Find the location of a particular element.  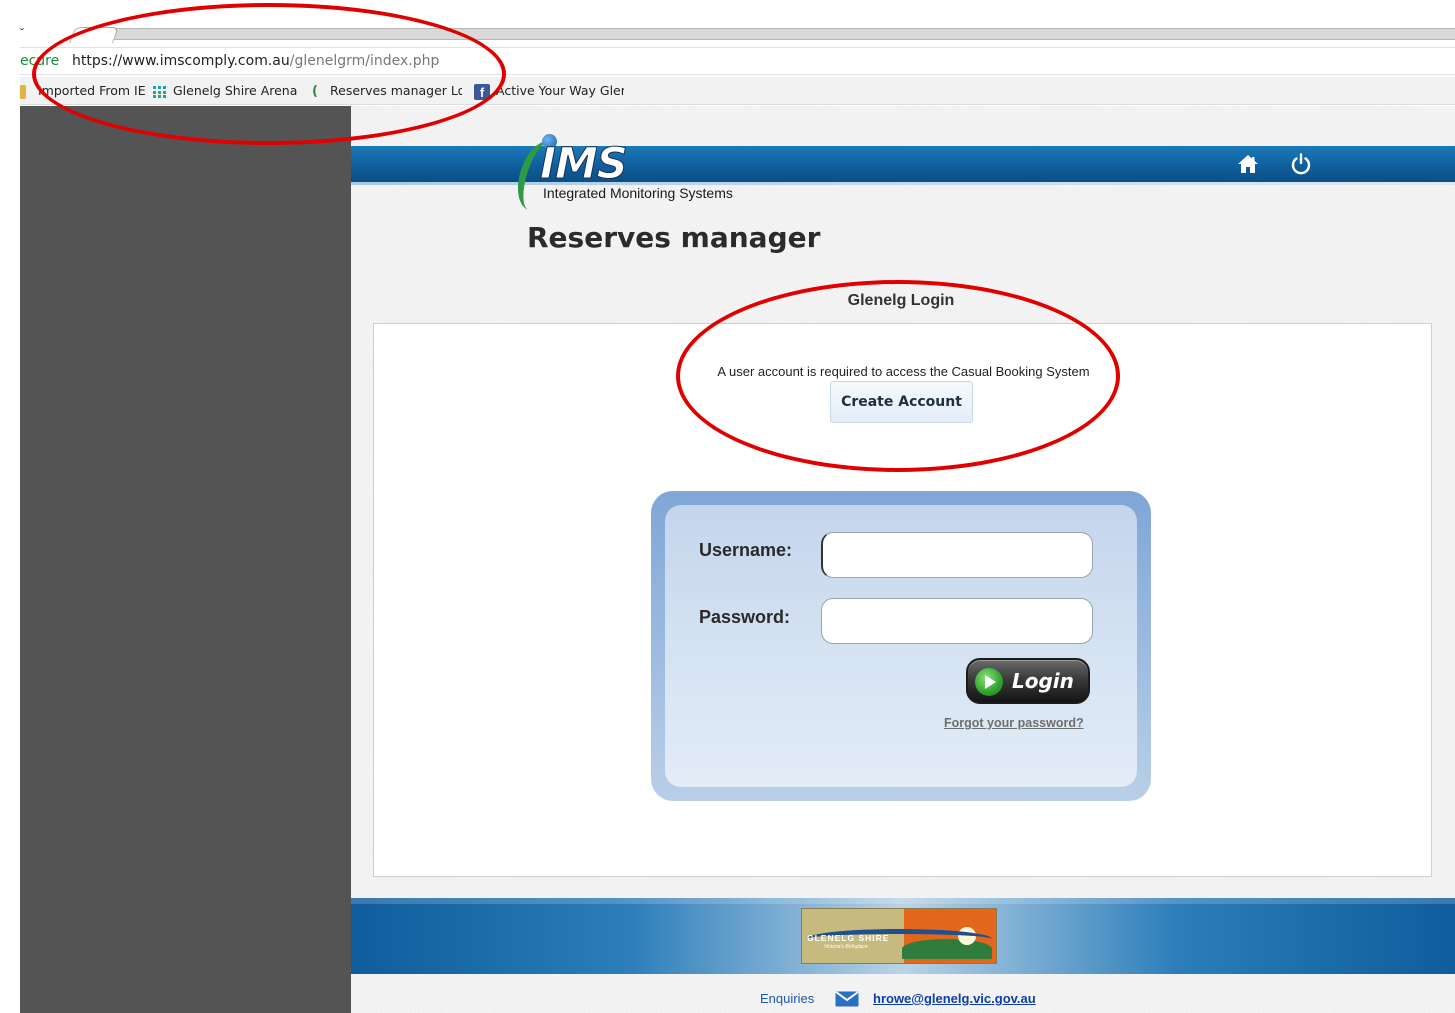

bookmark-reserves-manager: ( Reserves manager Lo is located at coordinates (387, 91).